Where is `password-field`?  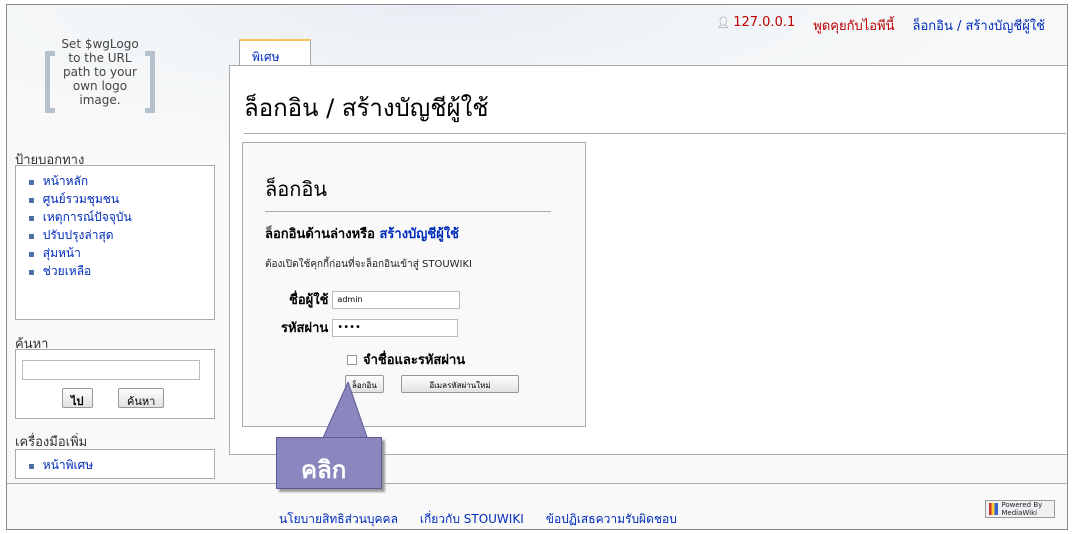 password-field is located at coordinates (395, 327).